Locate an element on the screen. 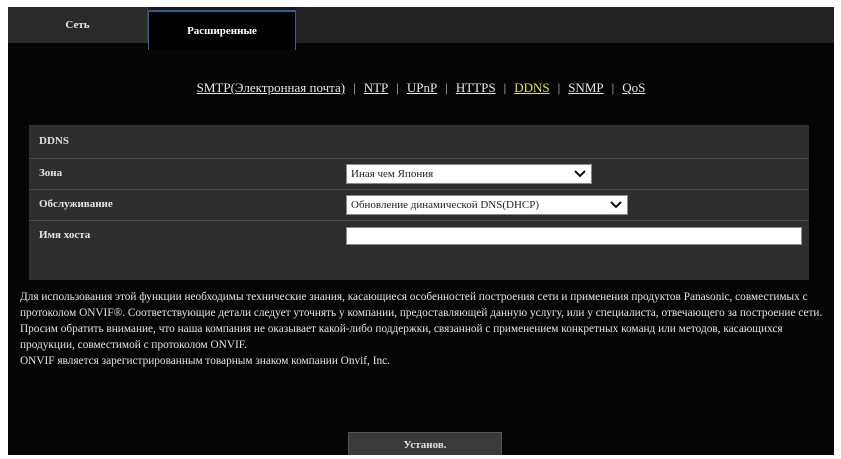 The width and height of the screenshot is (841, 459). tab-network: Сеть is located at coordinates (78, 25).